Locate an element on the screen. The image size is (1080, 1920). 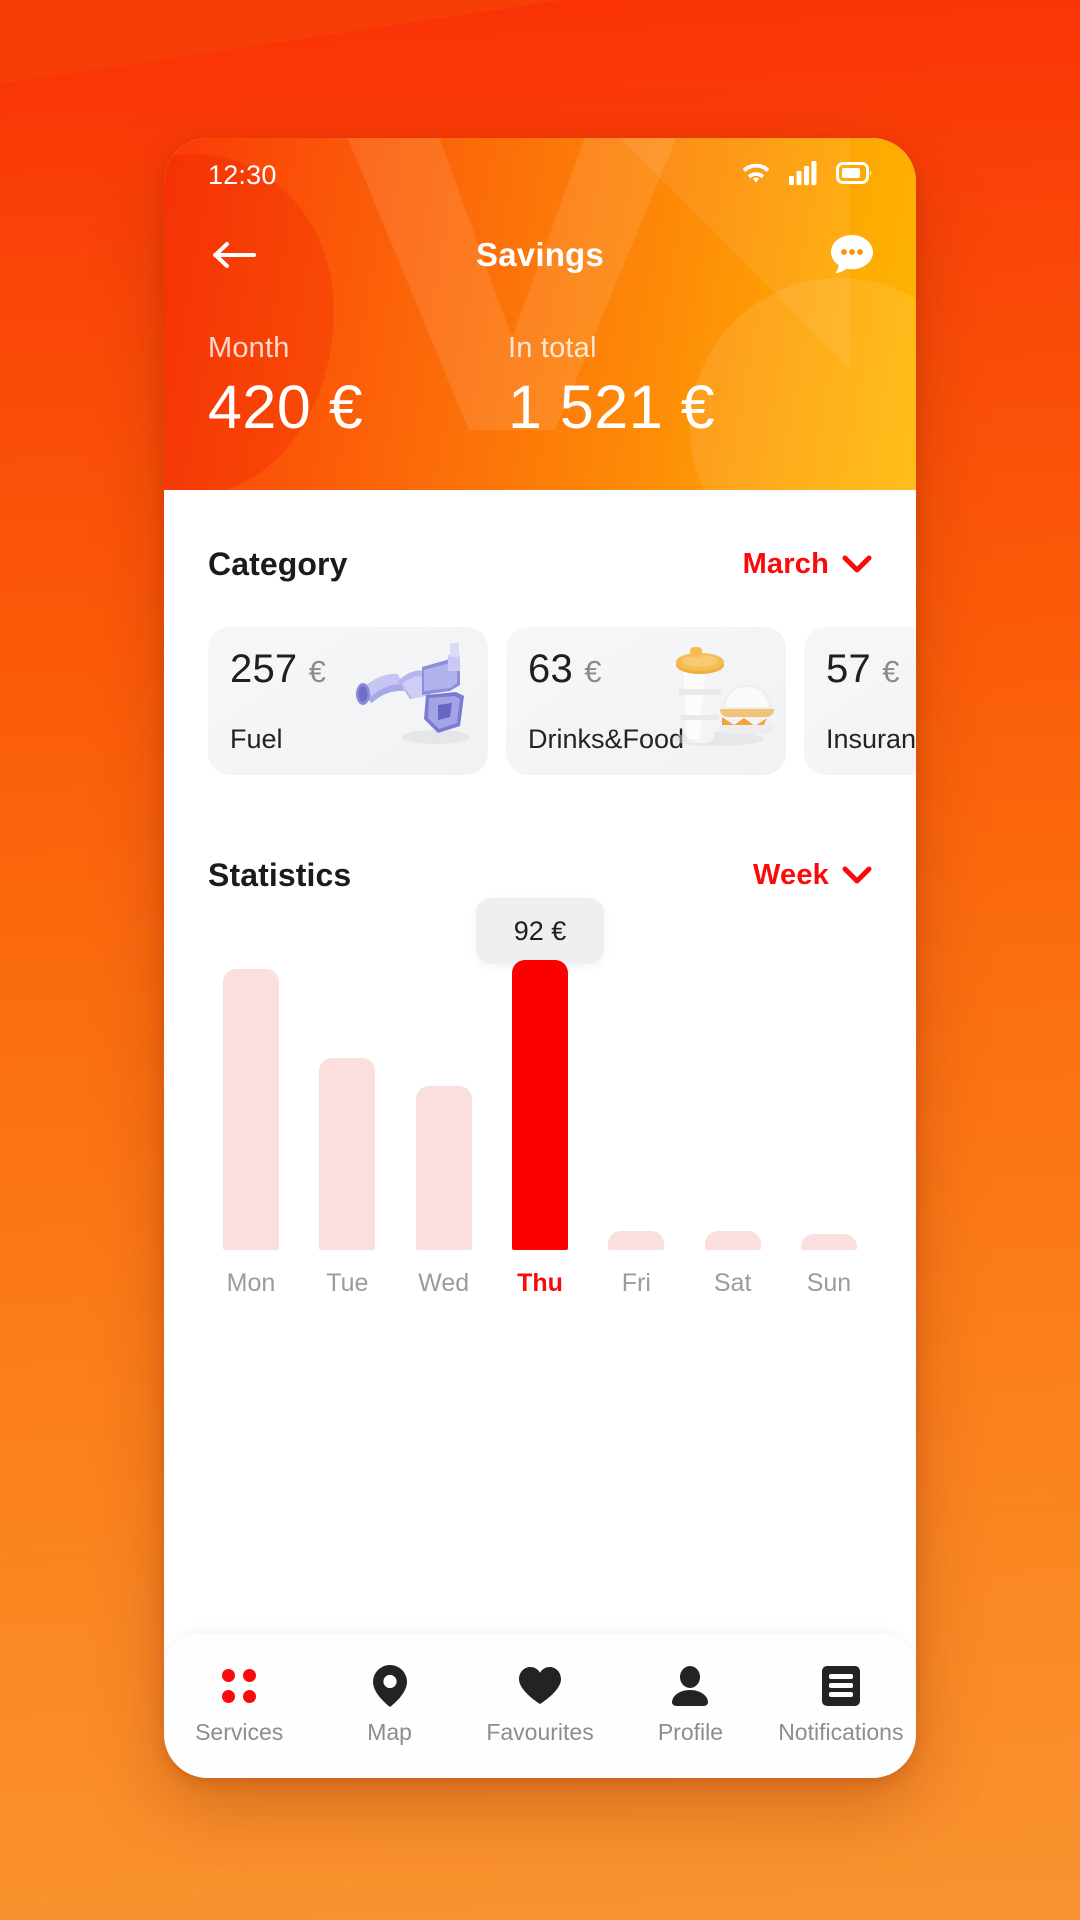
cellular-signal-icon is located at coordinates (804, 175).